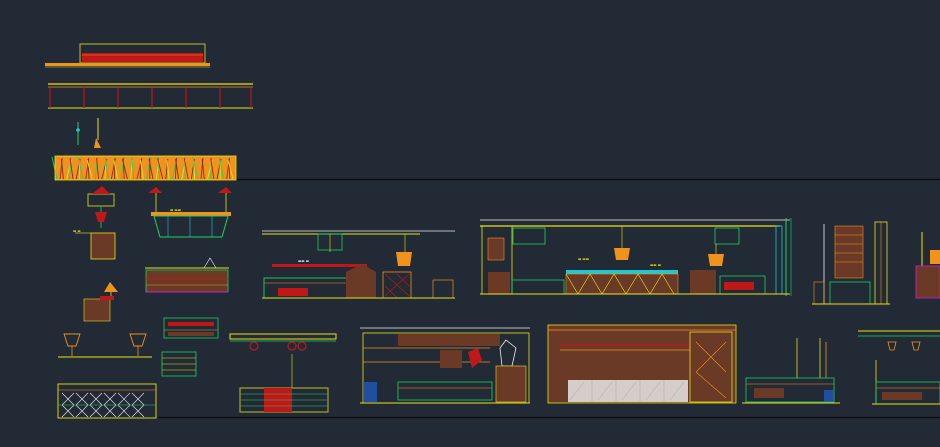 Image resolution: width=940 pixels, height=447 pixels. Describe the element at coordinates (191, 328) in the screenshot. I see `stack-shelf-small` at that location.